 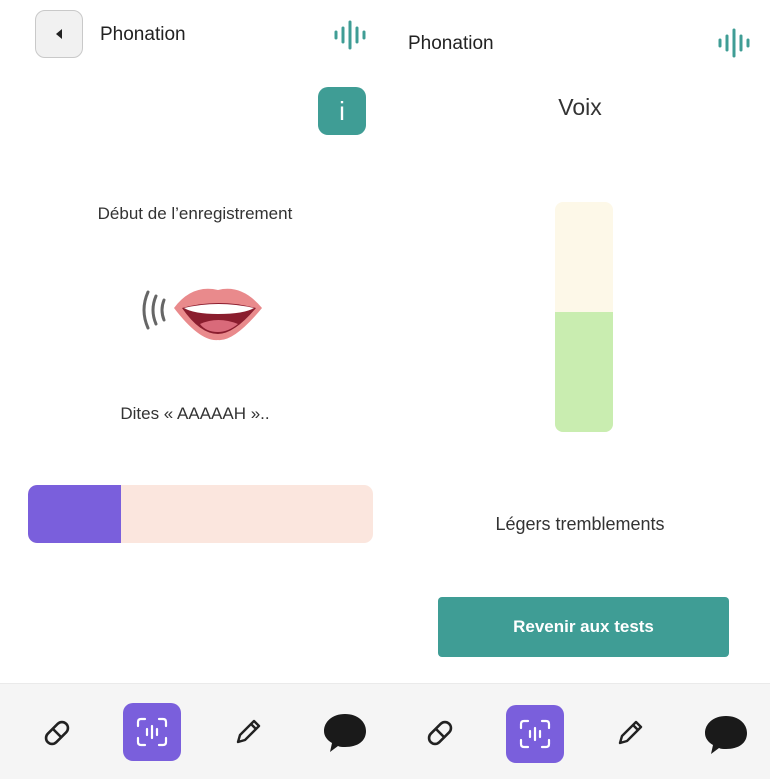 What do you see at coordinates (580, 107) in the screenshot?
I see `voice-title: Voix` at bounding box center [580, 107].